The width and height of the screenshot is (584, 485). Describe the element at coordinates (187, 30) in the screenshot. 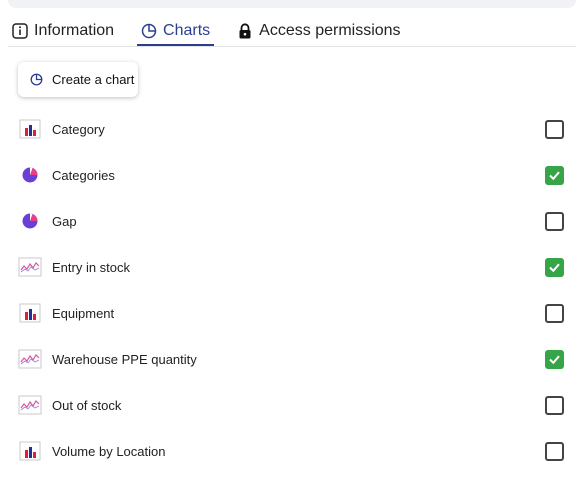

I see `tab-charts-label: Charts` at that location.